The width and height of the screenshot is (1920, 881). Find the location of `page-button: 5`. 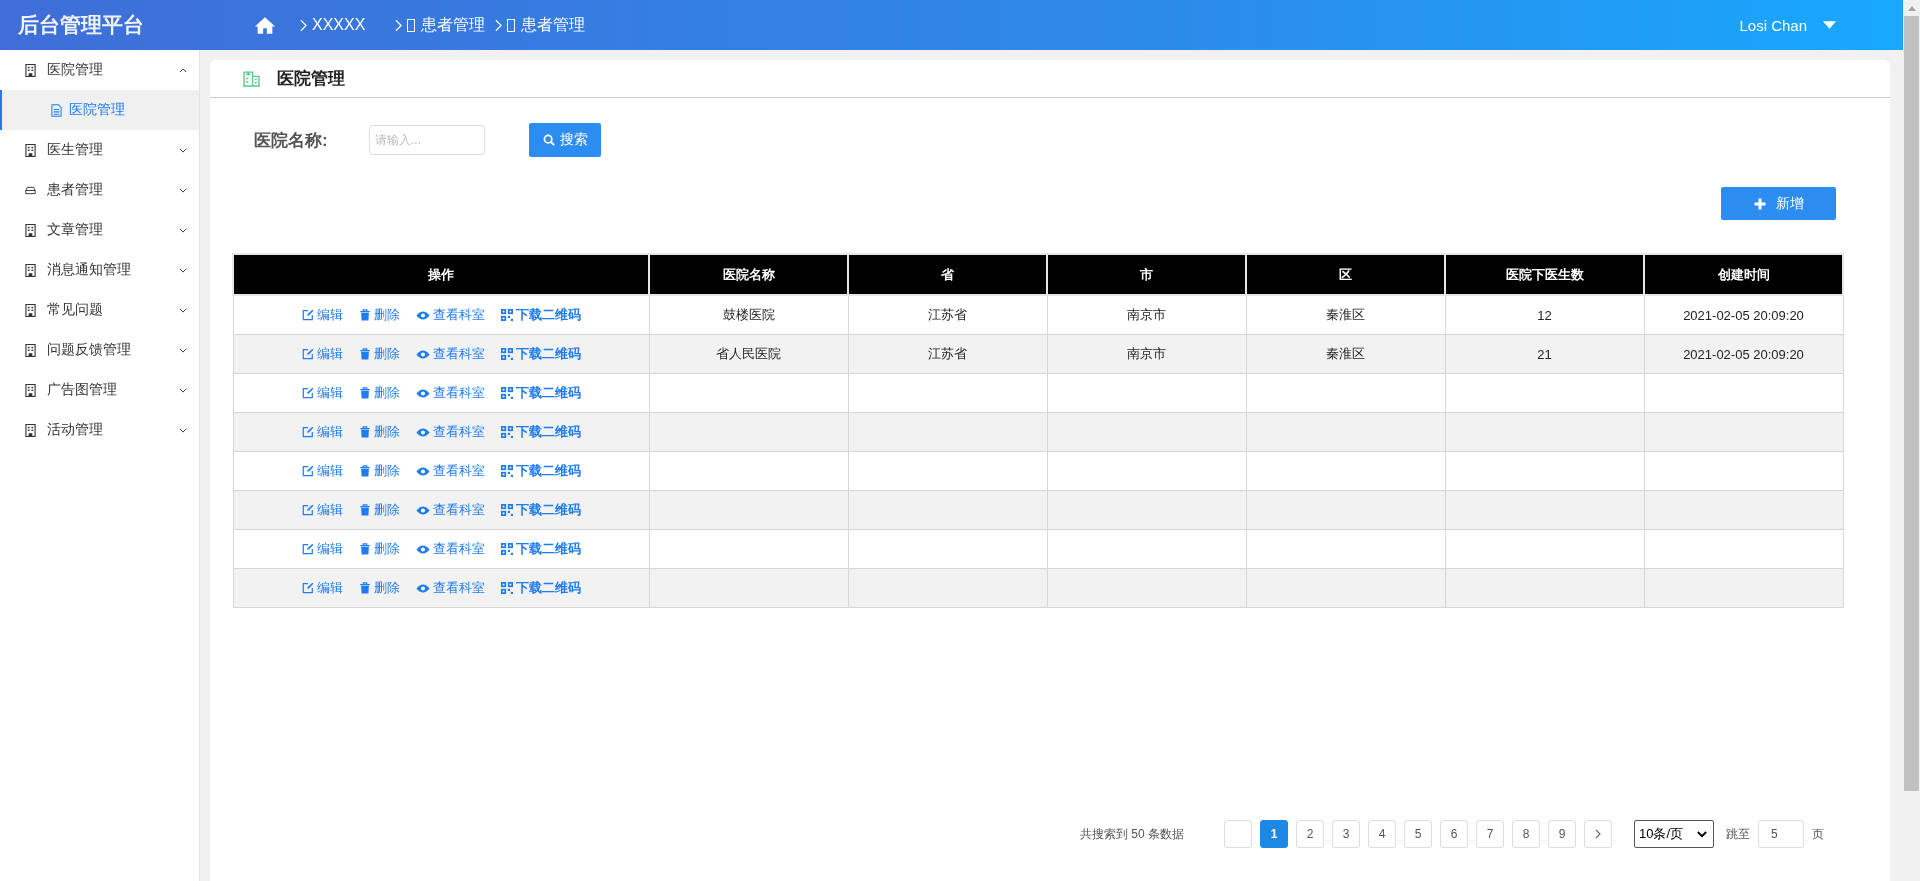

page-button: 5 is located at coordinates (1418, 834).